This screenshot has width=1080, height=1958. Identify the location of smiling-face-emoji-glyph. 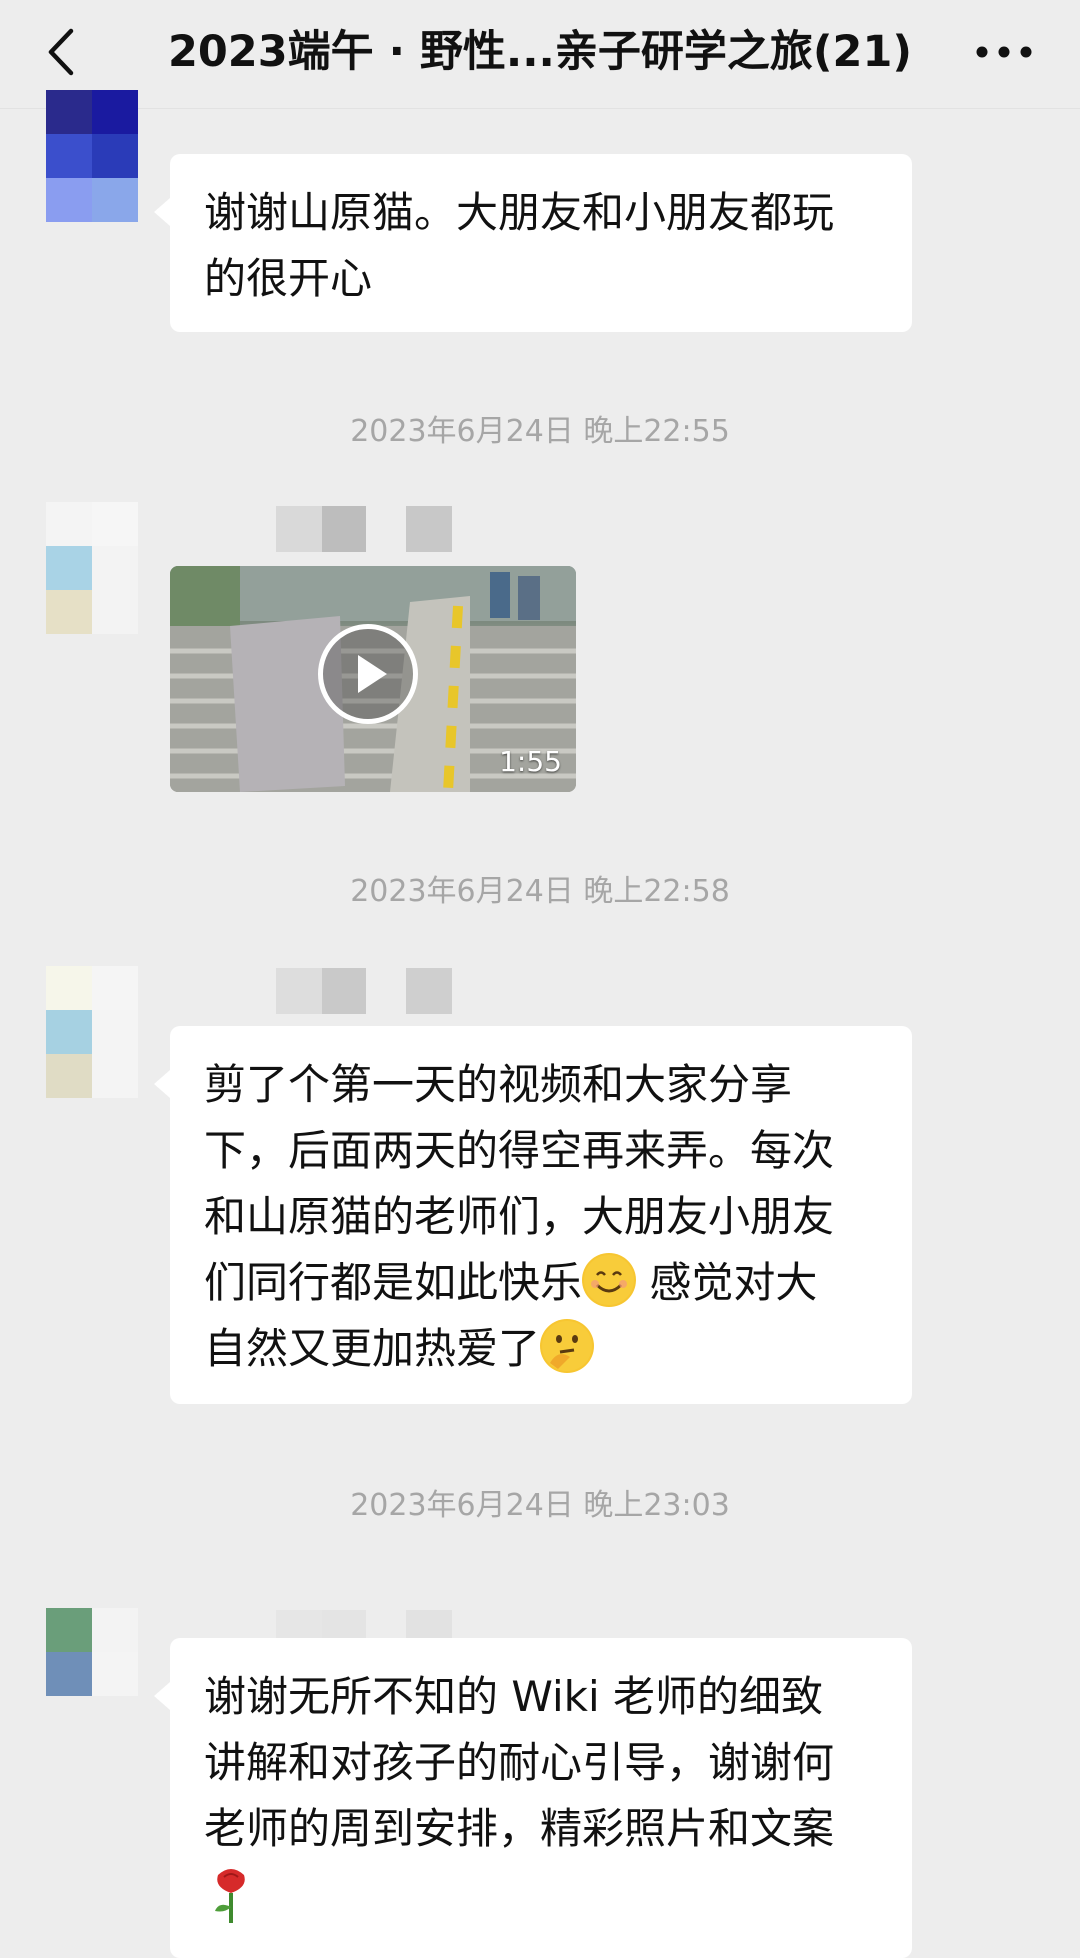
(609, 1280).